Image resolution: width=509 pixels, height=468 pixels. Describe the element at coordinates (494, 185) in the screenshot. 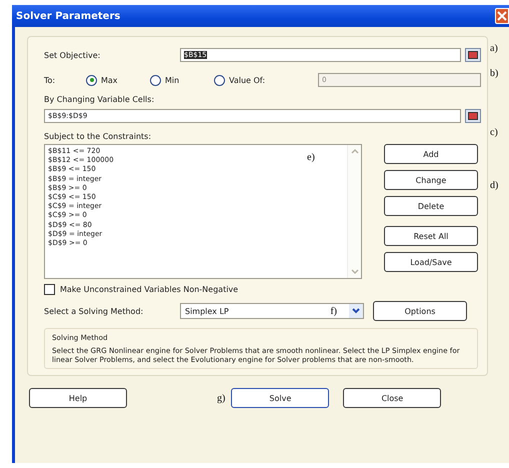

I see `annotation-label: d)` at that location.